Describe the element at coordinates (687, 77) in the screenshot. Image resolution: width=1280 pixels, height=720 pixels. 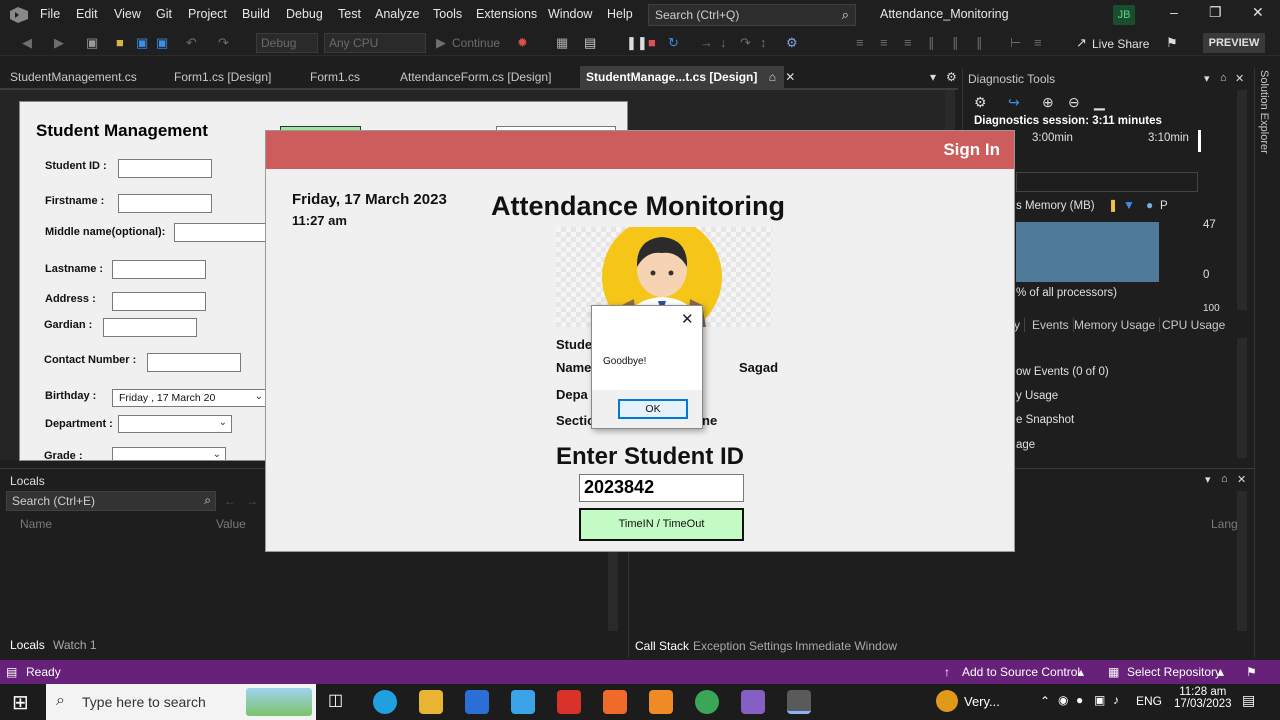
I see `tab-studentmanage-design: StudentManage...t.cs [Design] ⌂ ✕` at that location.